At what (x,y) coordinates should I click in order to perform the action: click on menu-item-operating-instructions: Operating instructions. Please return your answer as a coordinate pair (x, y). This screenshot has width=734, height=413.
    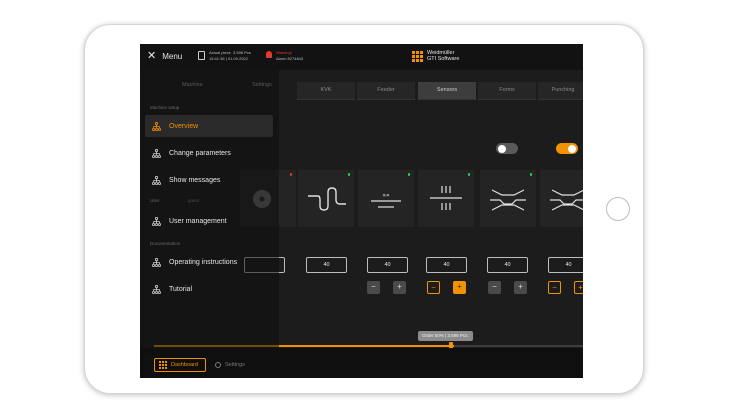
    Looking at the image, I should click on (209, 262).